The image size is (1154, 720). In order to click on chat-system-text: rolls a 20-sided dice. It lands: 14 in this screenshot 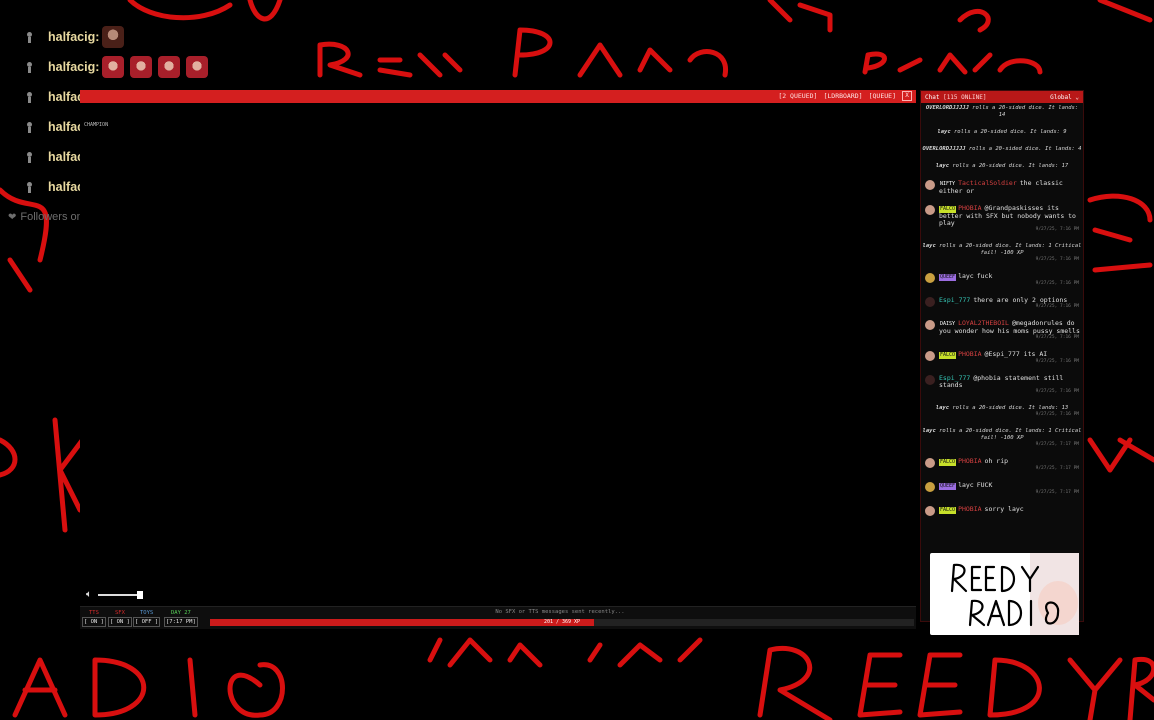, I will do `click(1023, 111)`.